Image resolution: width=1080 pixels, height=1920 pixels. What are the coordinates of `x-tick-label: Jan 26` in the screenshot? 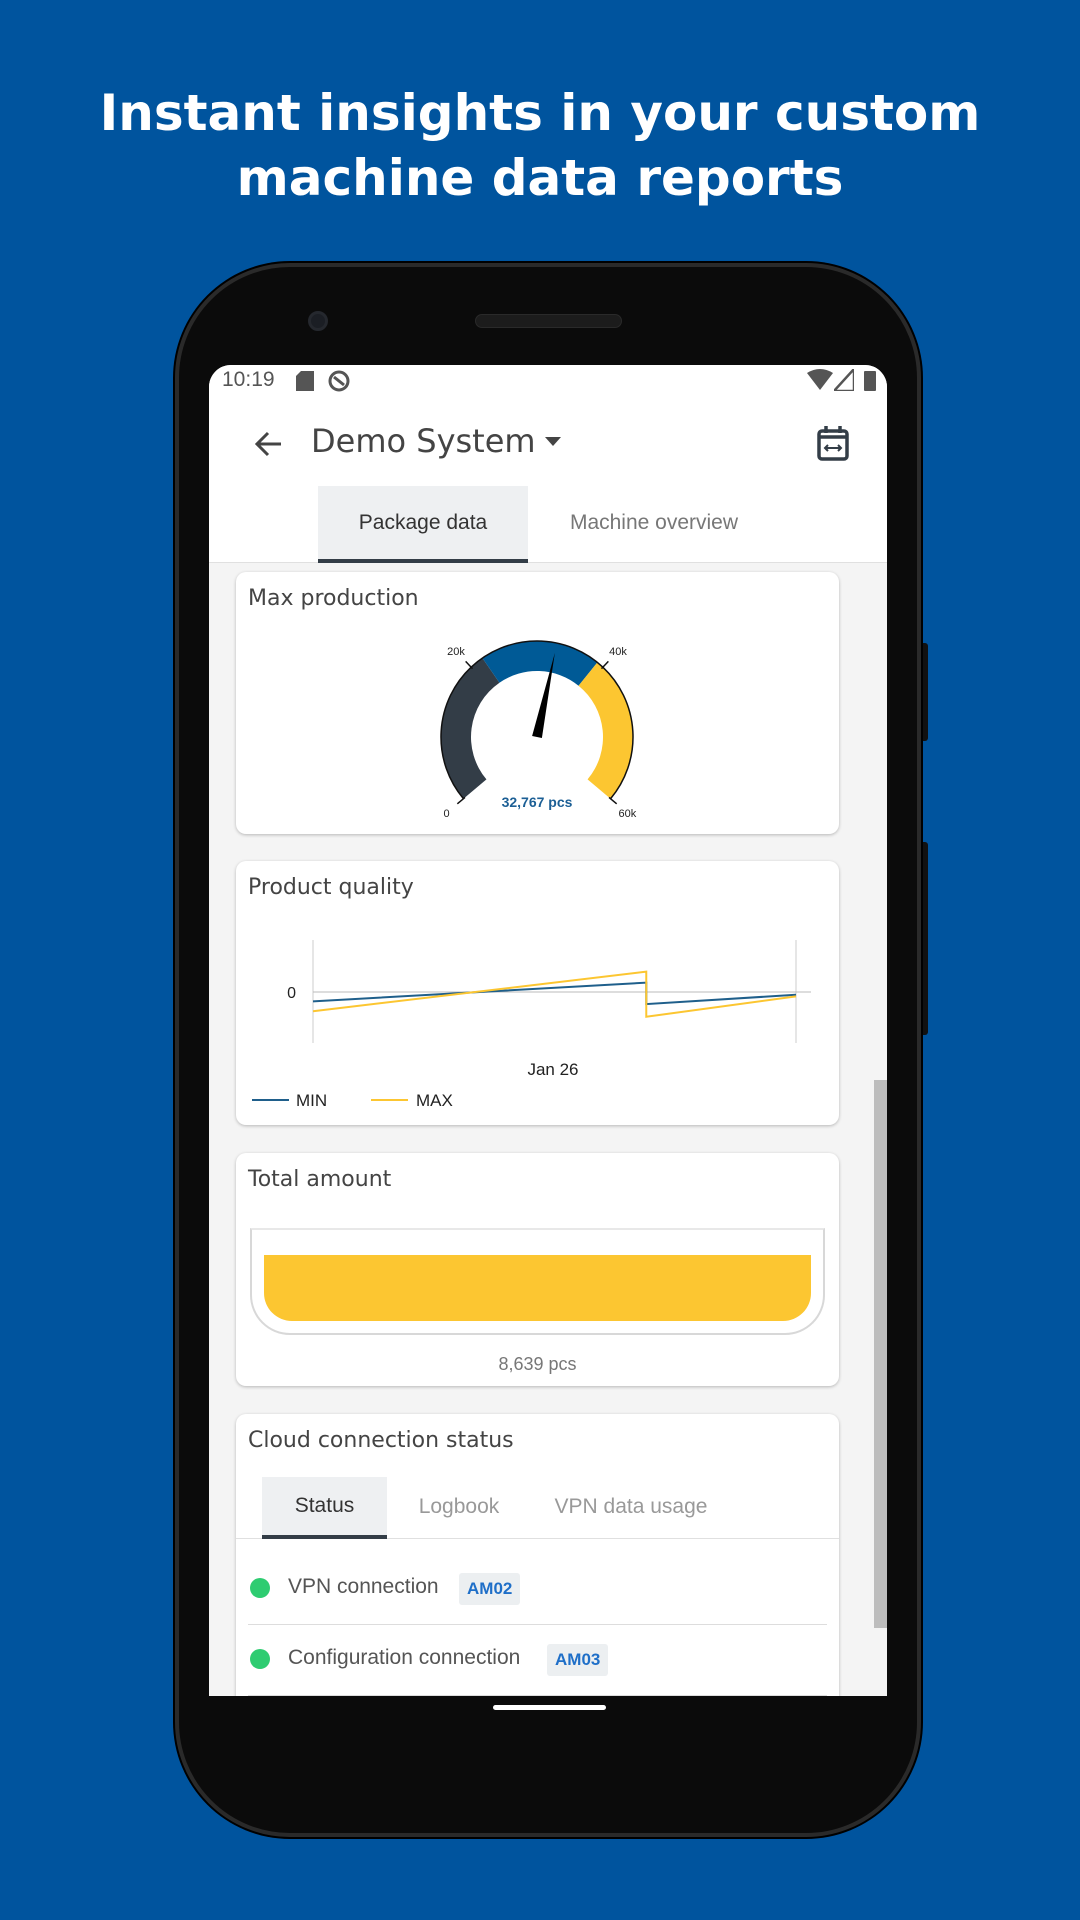 It's located at (552, 1069).